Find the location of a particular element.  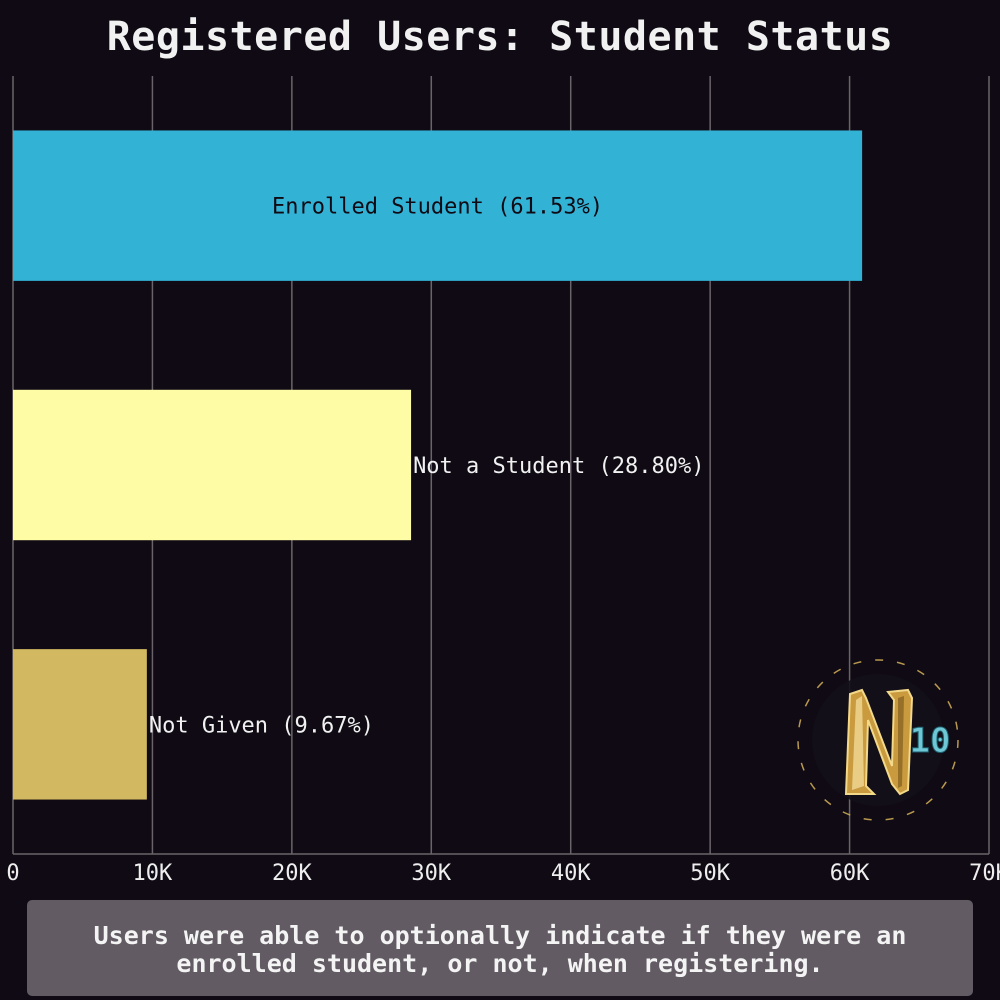

x-tick-label: 0 is located at coordinates (12, 873).